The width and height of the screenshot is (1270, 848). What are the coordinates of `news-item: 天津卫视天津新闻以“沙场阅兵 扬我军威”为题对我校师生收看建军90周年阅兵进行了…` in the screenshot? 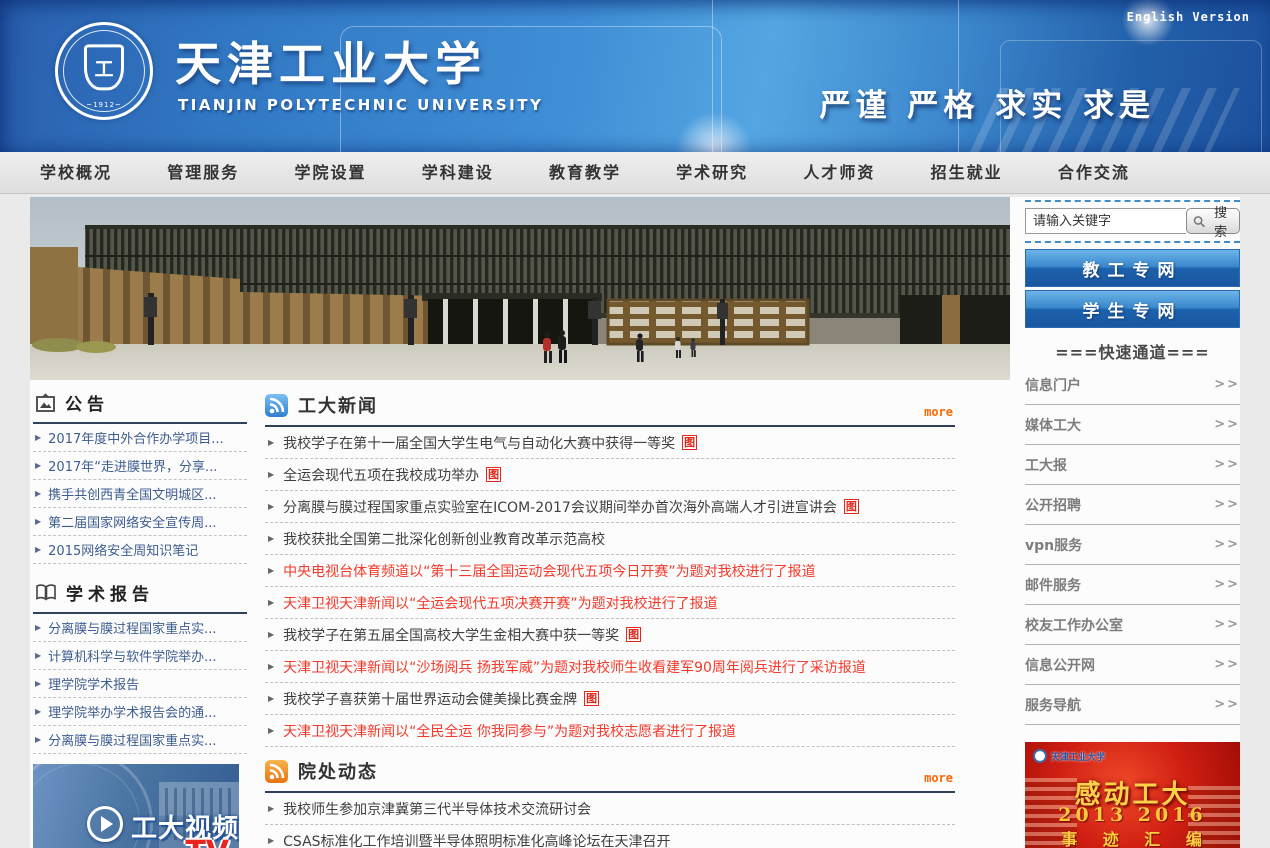 It's located at (610, 667).